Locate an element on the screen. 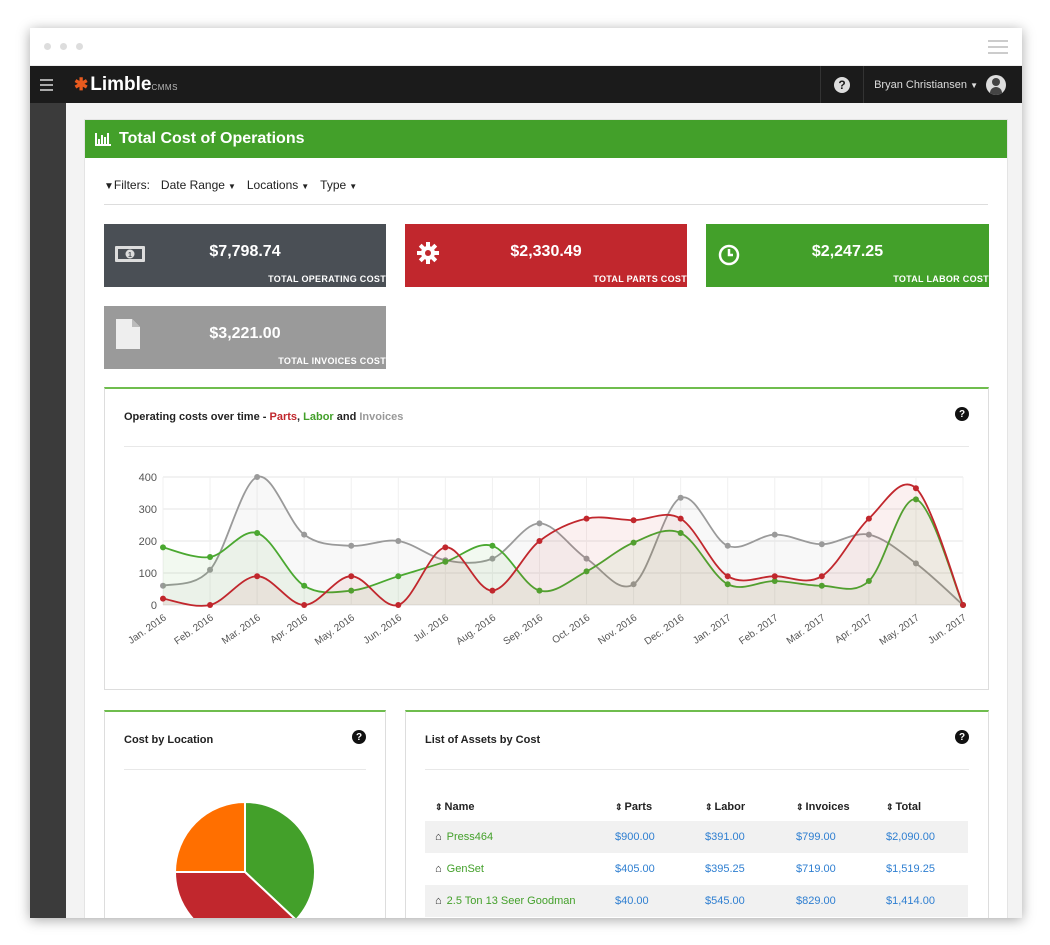  column-header-name: ⇕ Name is located at coordinates (515, 806).